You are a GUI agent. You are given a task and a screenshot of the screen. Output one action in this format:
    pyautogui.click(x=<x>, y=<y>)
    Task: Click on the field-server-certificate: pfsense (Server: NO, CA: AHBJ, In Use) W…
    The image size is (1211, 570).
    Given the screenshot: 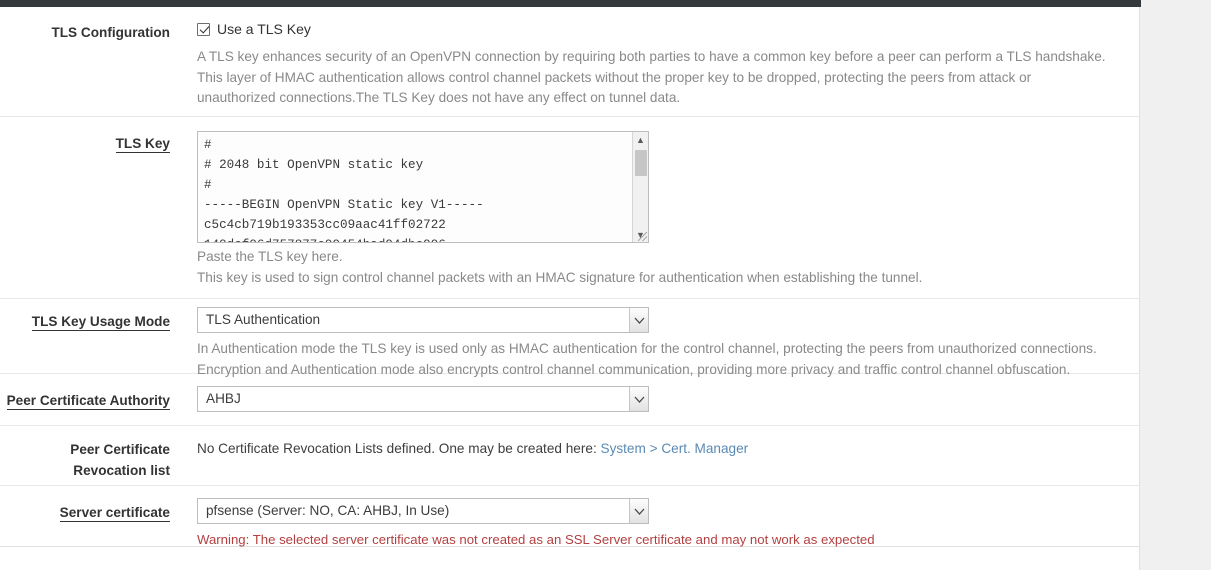 What is the action you would take?
    pyautogui.click(x=660, y=524)
    